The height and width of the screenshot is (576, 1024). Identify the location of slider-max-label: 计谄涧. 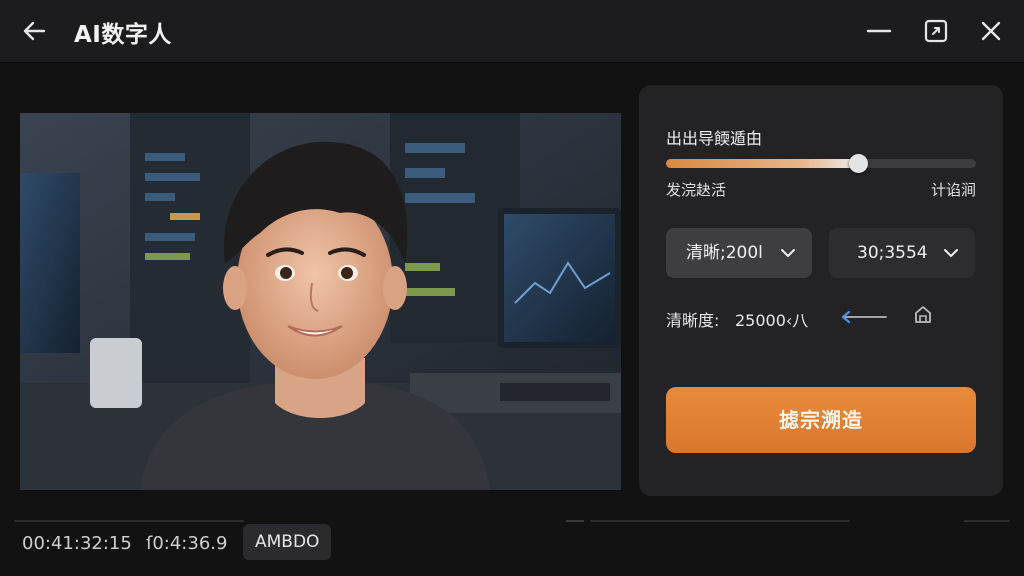
(953, 190).